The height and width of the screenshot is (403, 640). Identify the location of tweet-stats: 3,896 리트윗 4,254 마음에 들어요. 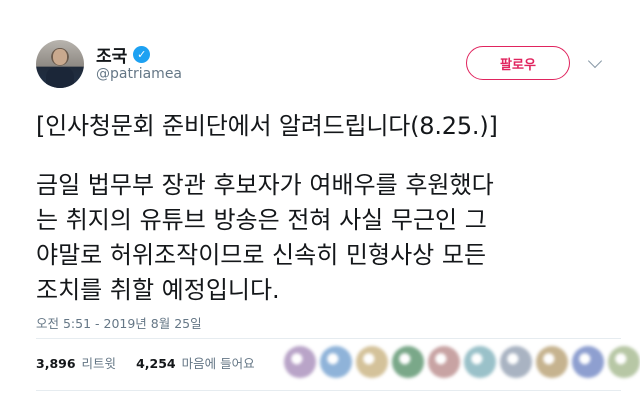
(145, 362).